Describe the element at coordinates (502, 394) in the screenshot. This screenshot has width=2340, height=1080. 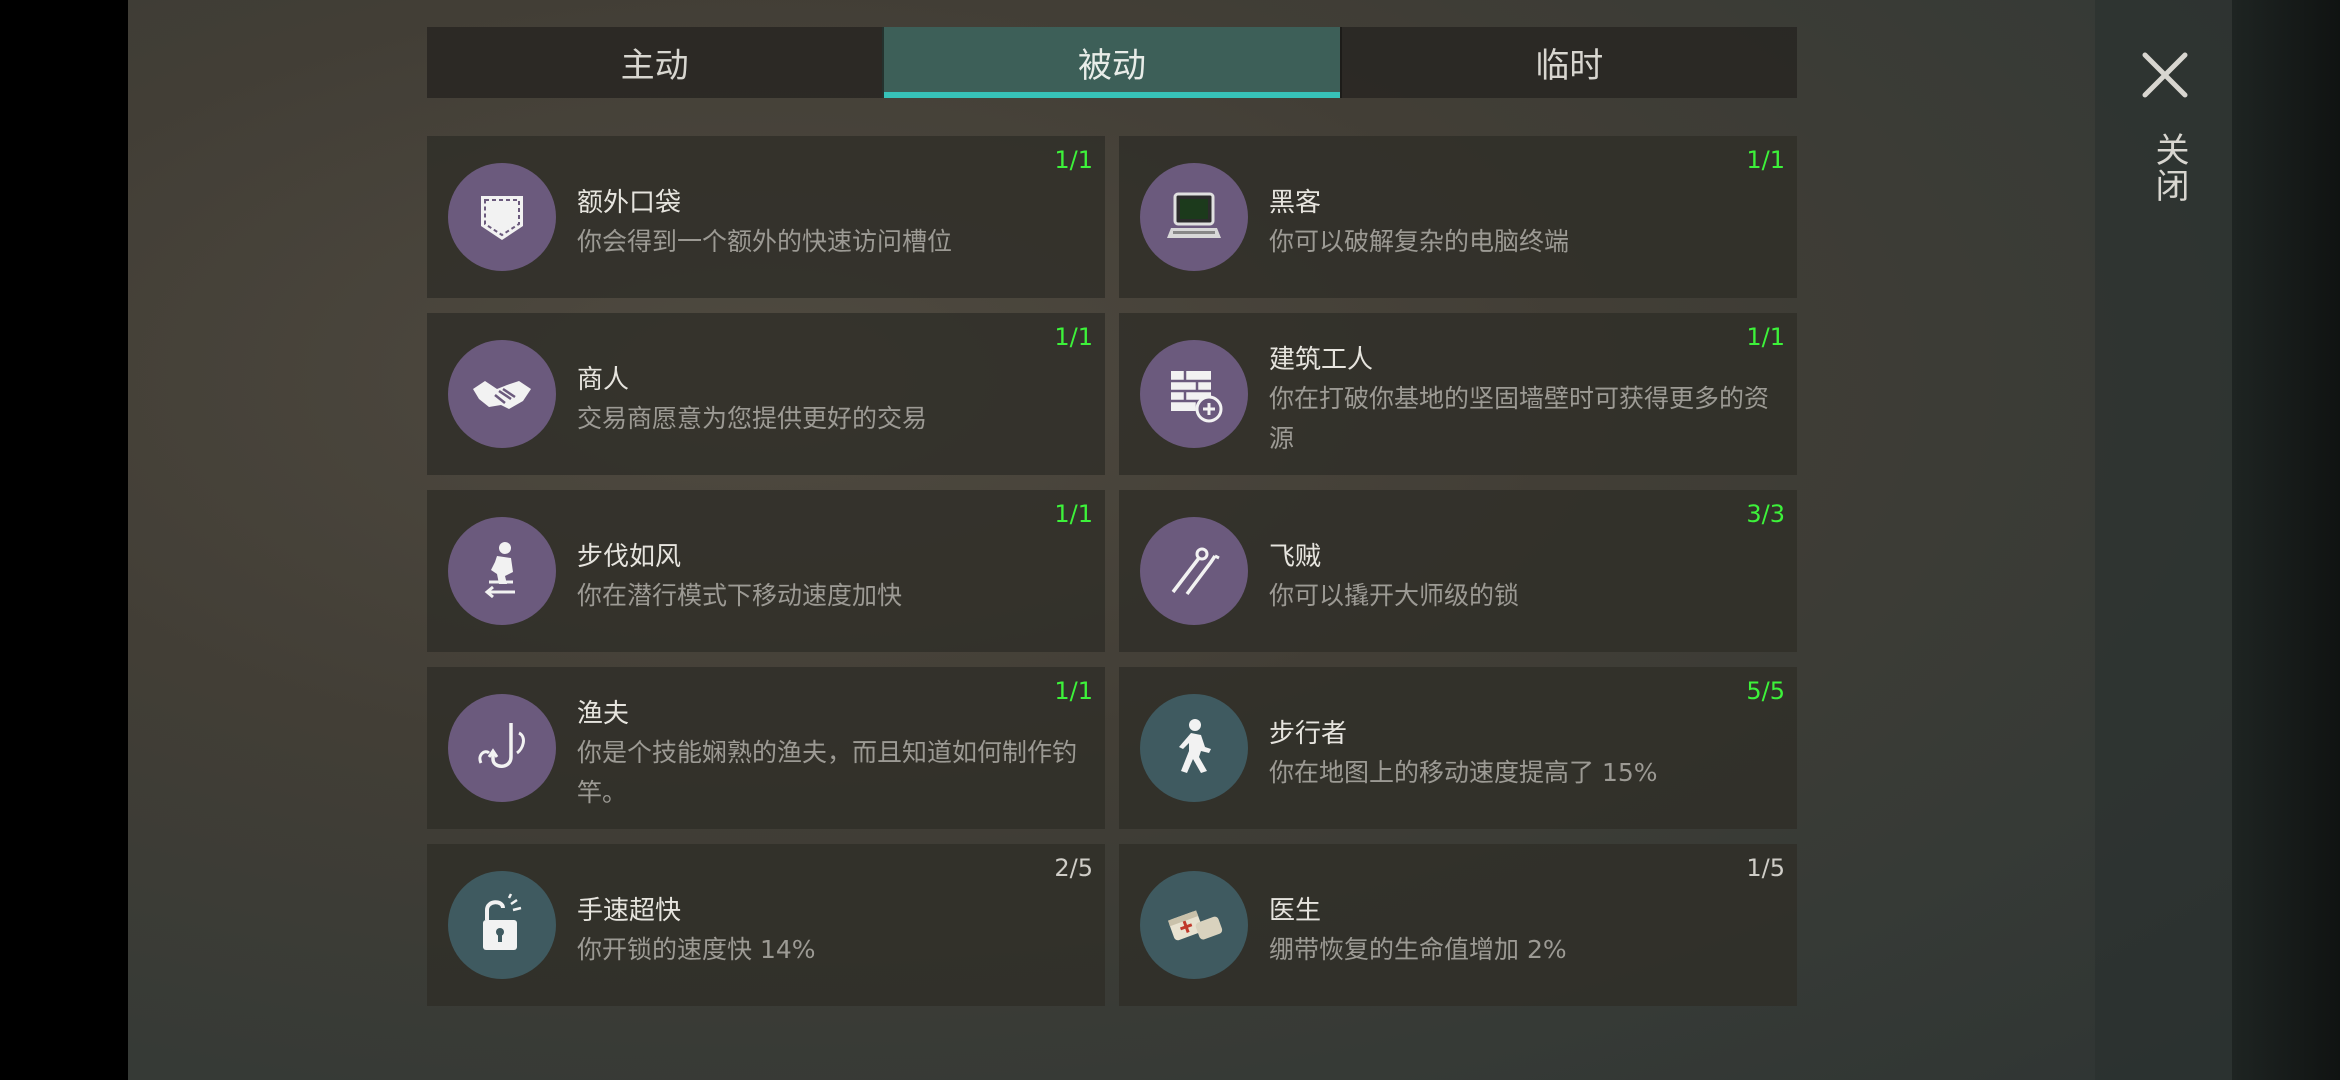
I see `handshake-icon` at that location.